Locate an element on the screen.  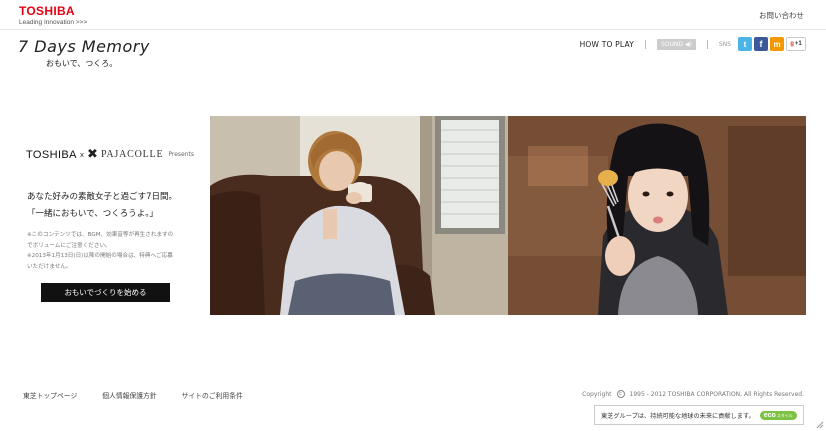
note-line: いただけません。 is located at coordinates (49, 266).